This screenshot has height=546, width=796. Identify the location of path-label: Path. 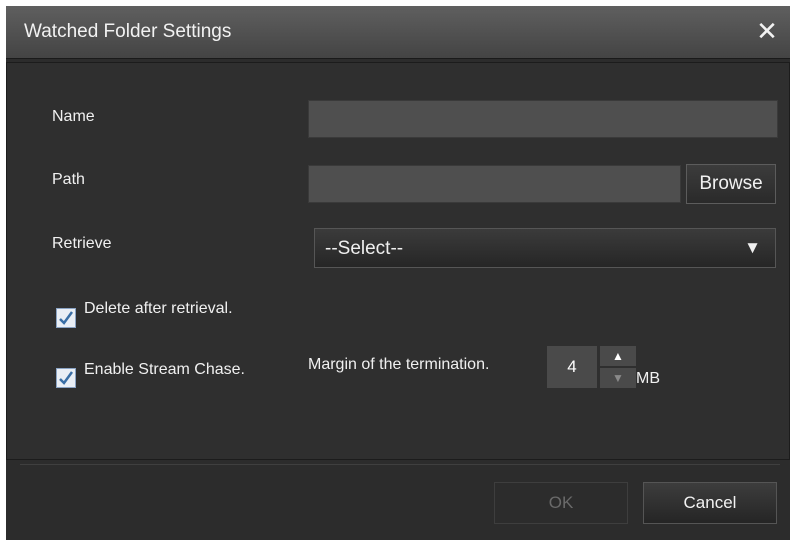
(68, 179).